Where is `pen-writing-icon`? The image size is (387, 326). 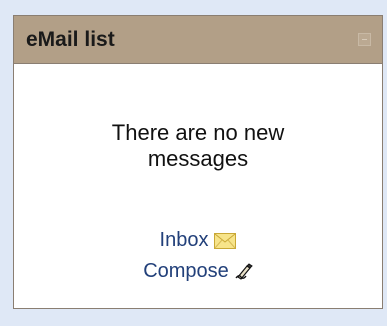 pen-writing-icon is located at coordinates (244, 272).